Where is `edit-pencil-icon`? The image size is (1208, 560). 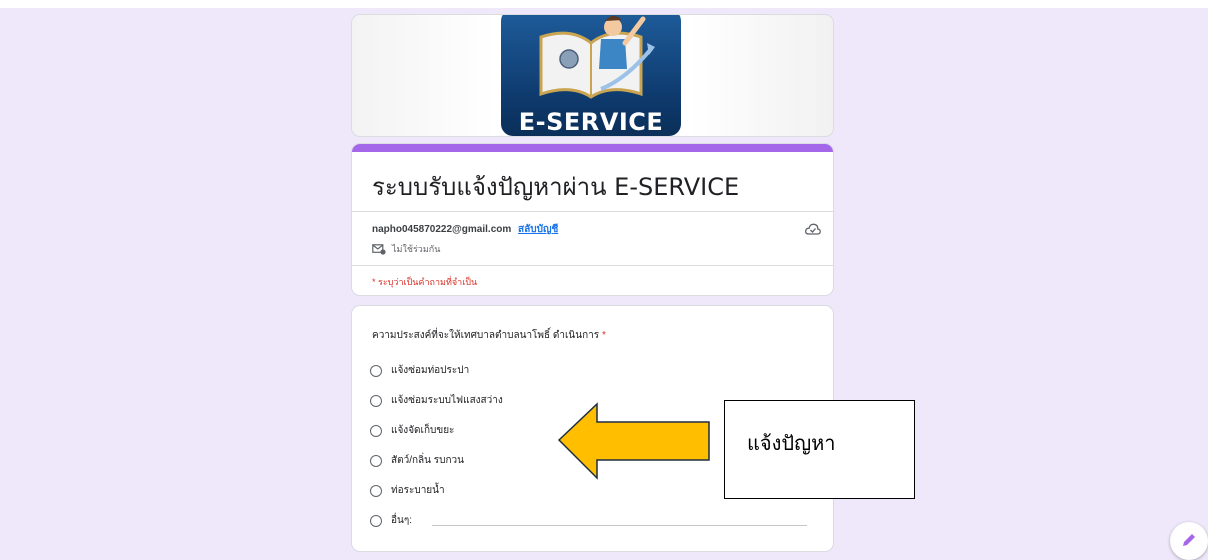
edit-pencil-icon is located at coordinates (1189, 540).